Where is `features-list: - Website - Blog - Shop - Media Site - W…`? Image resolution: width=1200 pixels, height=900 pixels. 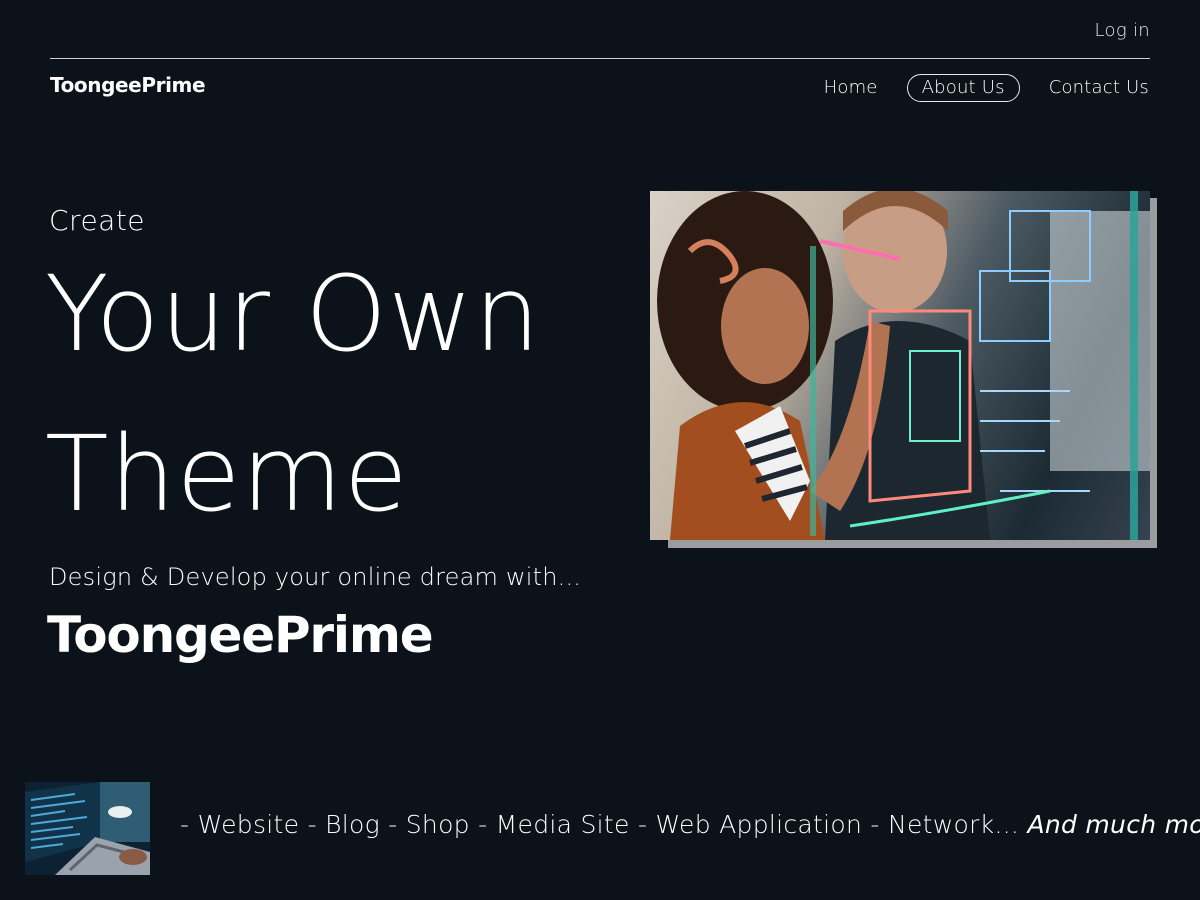
features-list: - Website - Blog - Shop - Media Site - W… is located at coordinates (690, 824).